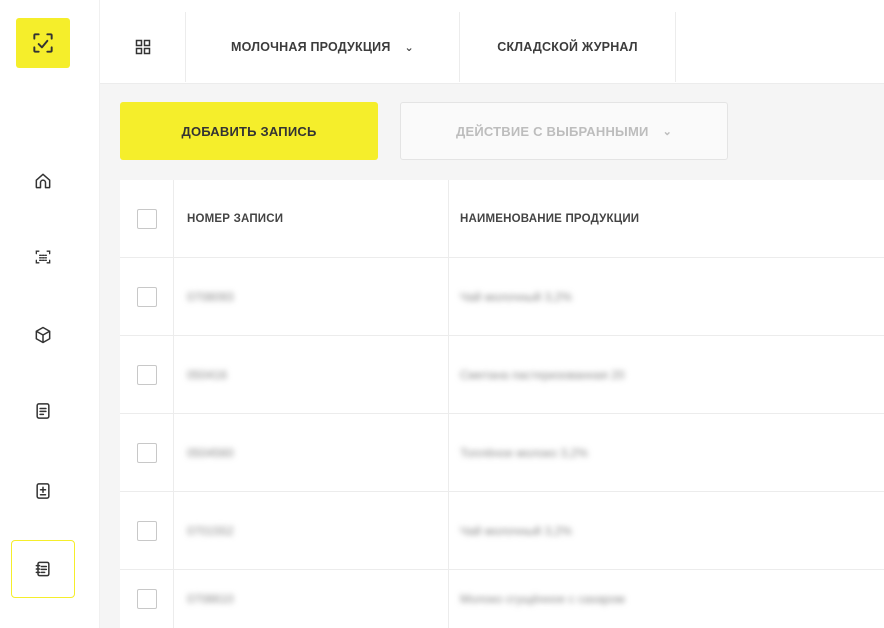 The height and width of the screenshot is (628, 884). What do you see at coordinates (542, 374) in the screenshot?
I see `product-name: Сметана пастеризованная 20` at bounding box center [542, 374].